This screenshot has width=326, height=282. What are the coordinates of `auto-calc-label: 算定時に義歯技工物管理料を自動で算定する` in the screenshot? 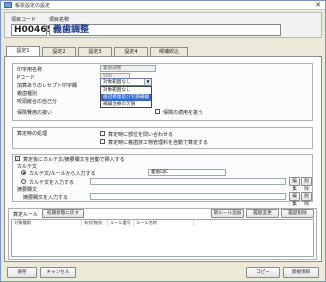 It's located at (158, 143).